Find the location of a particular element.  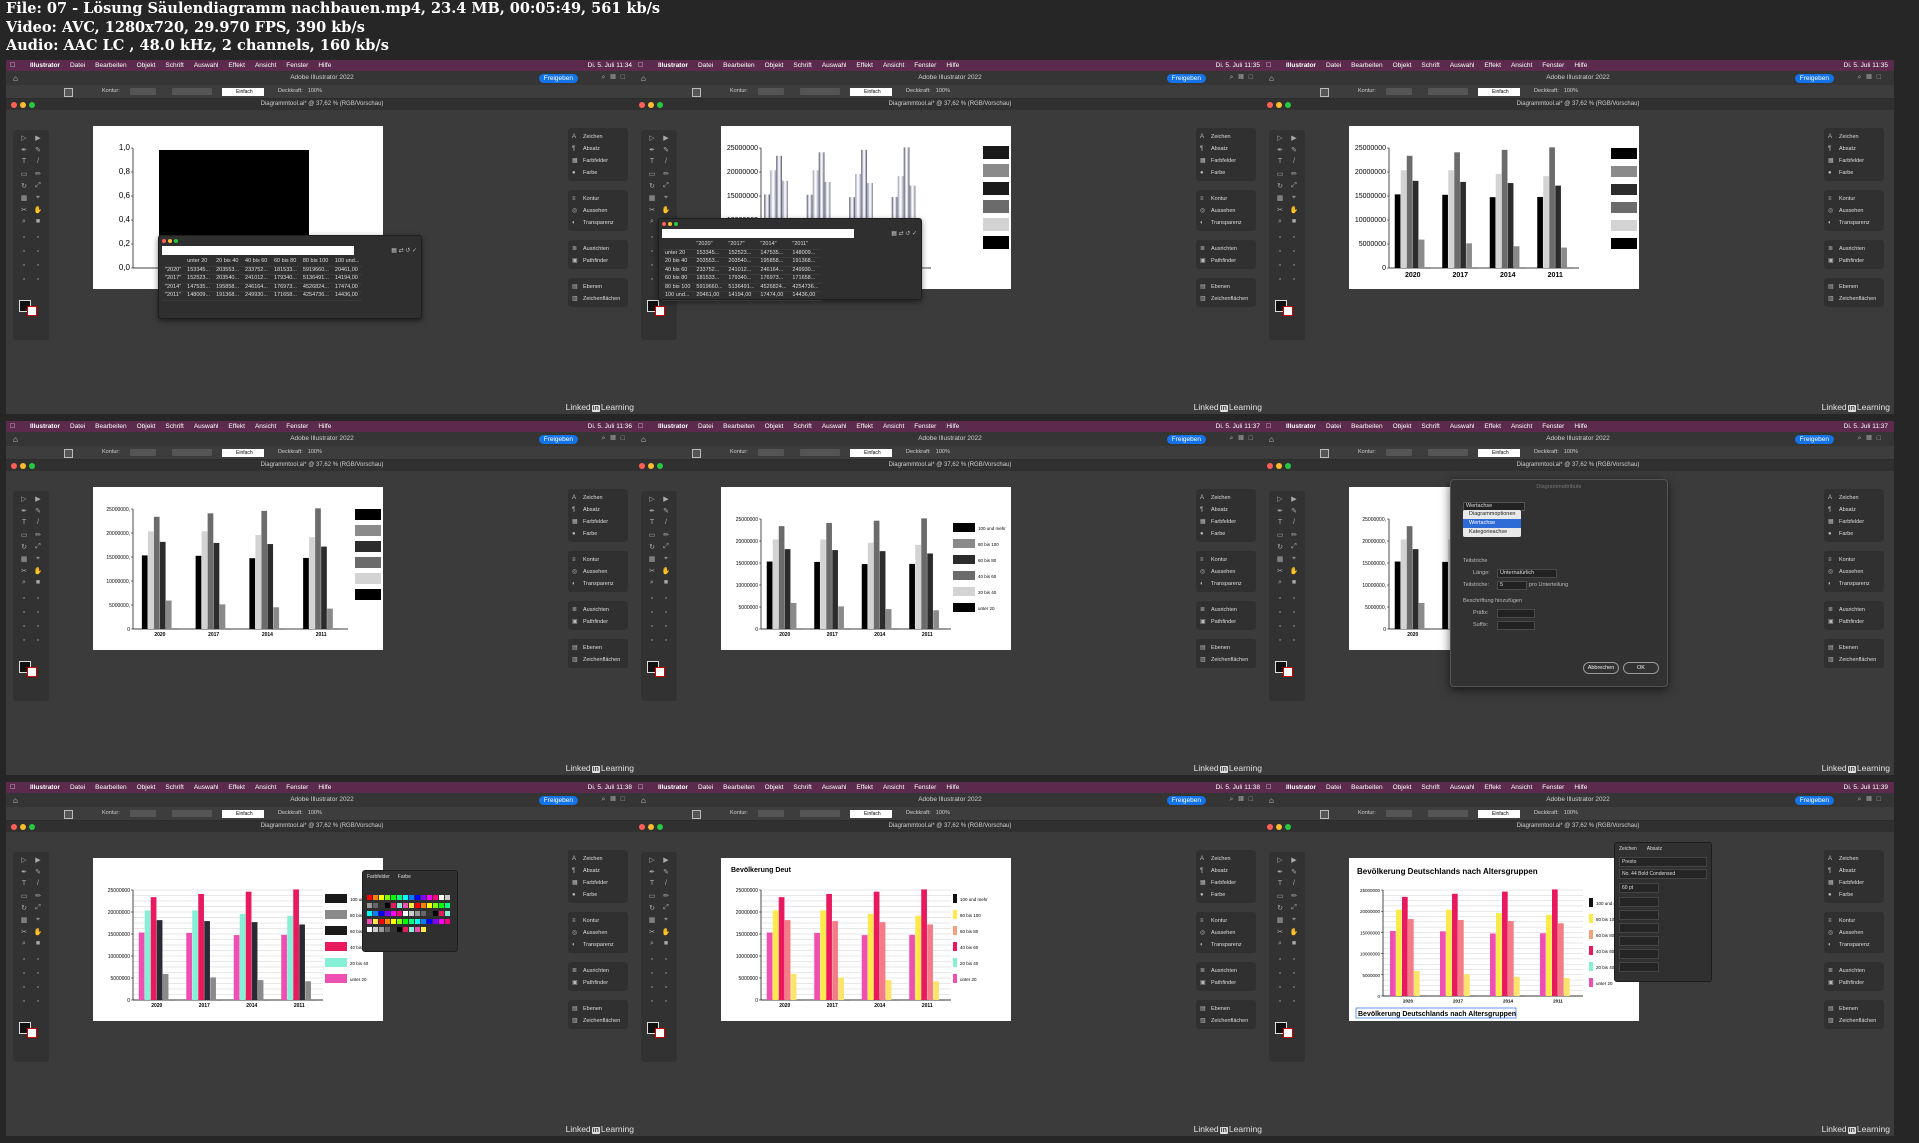

suffix-input is located at coordinates (1516, 625).